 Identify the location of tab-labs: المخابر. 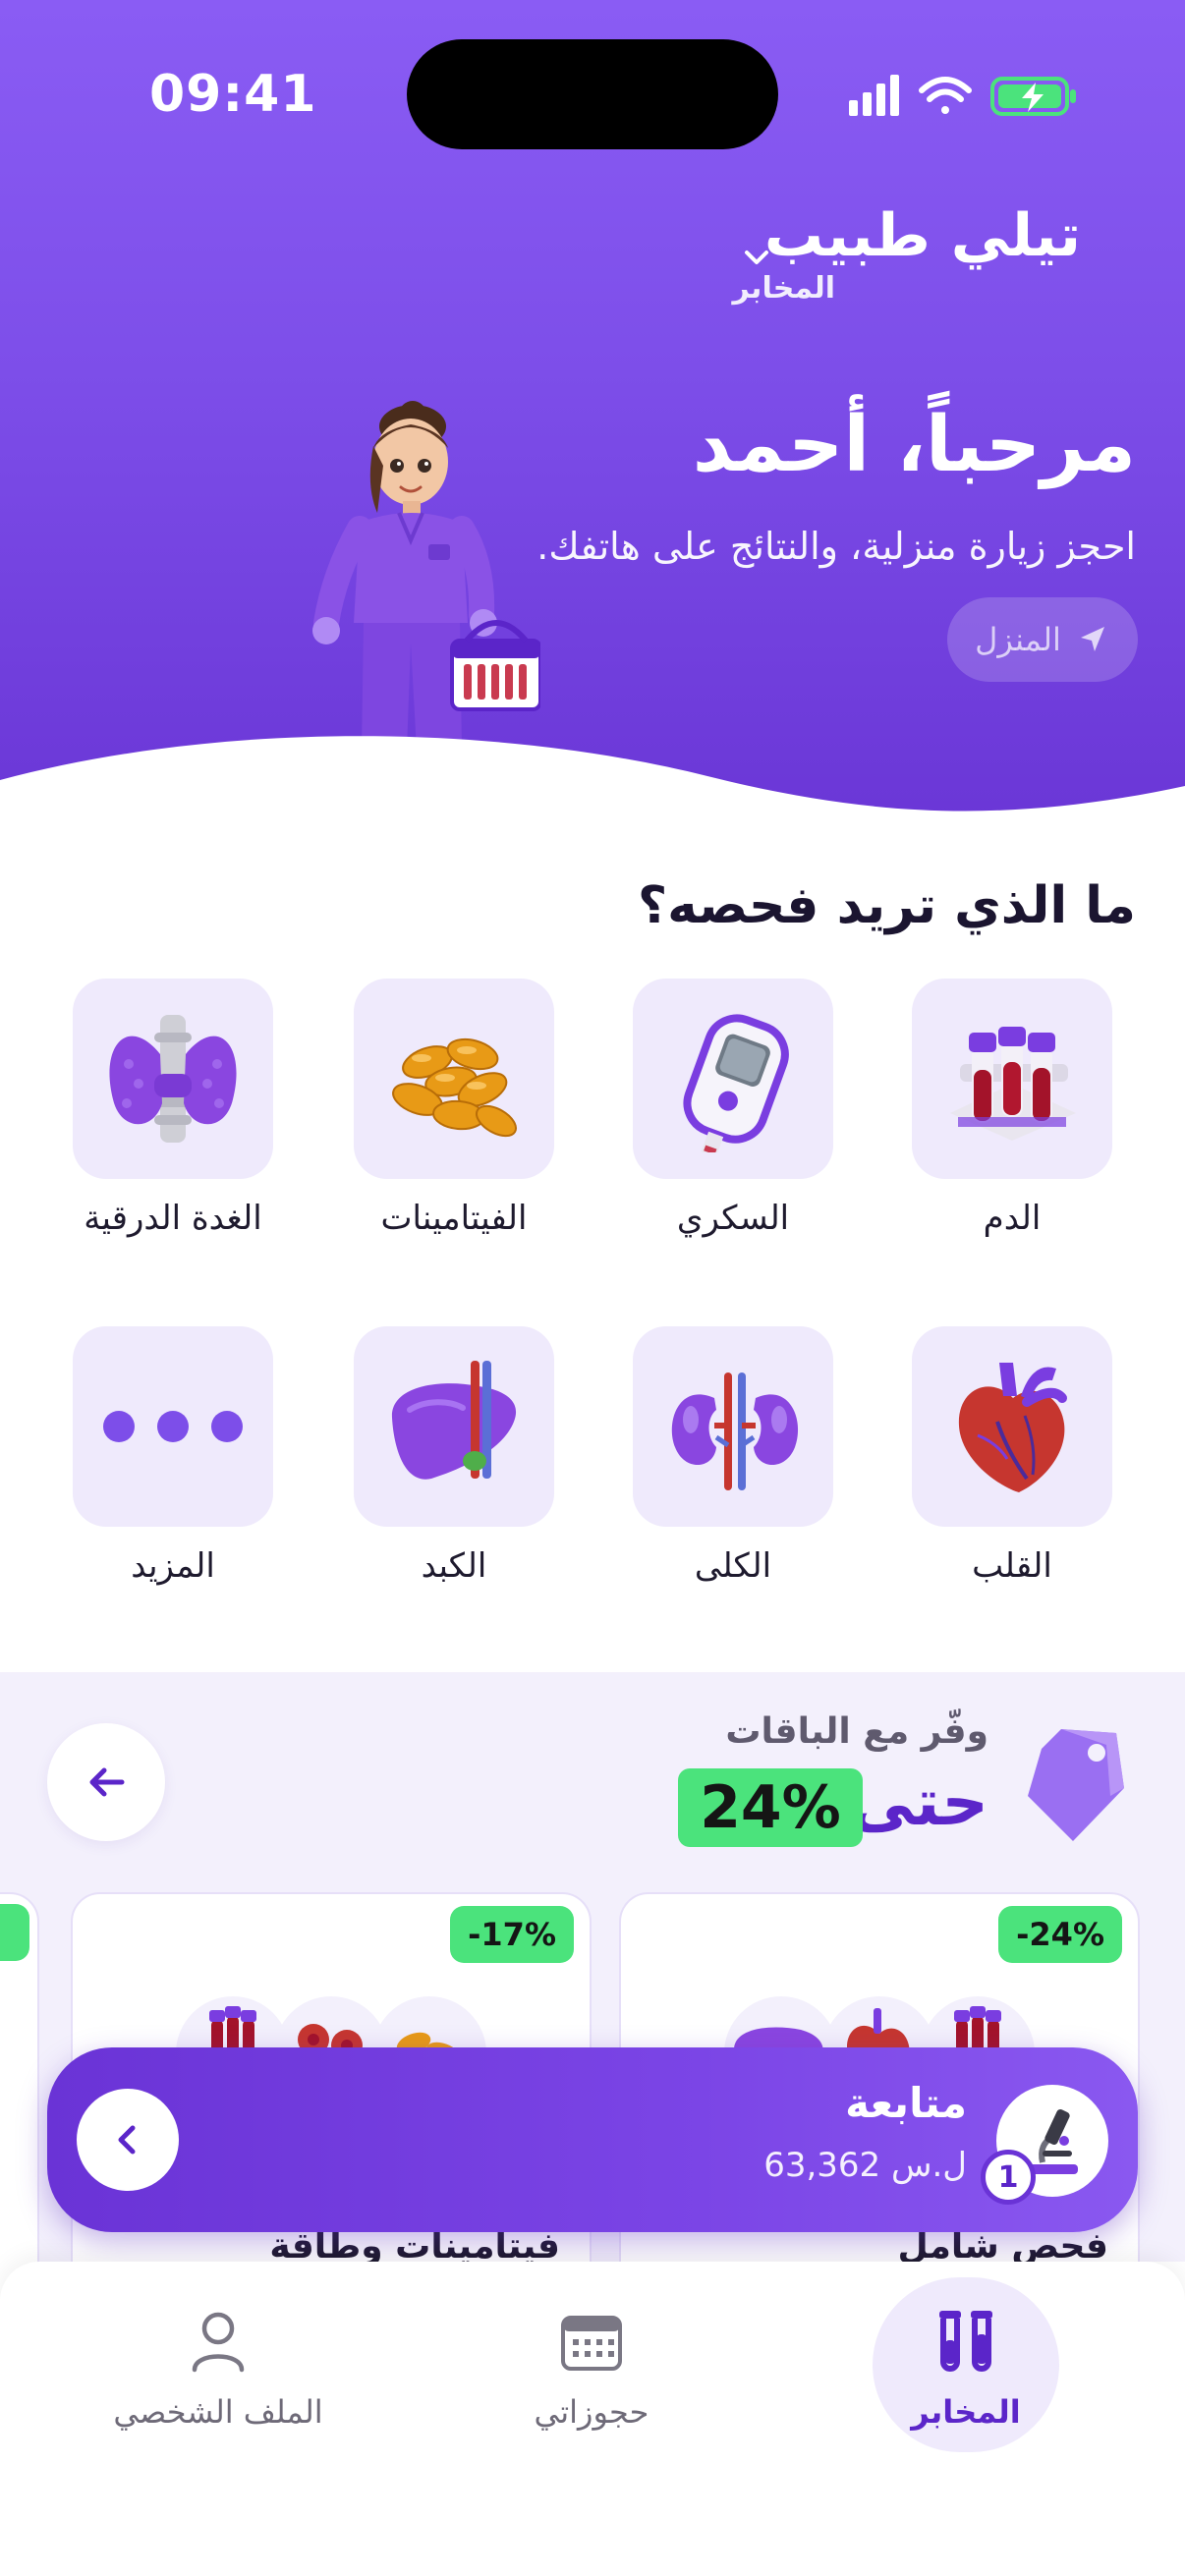
(966, 2367).